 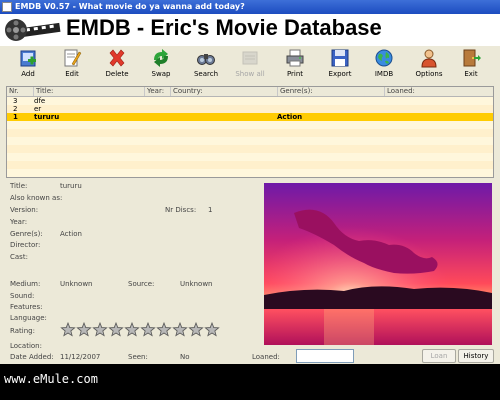 I want to click on col-genres: Genre(s):, so click(x=331, y=91).